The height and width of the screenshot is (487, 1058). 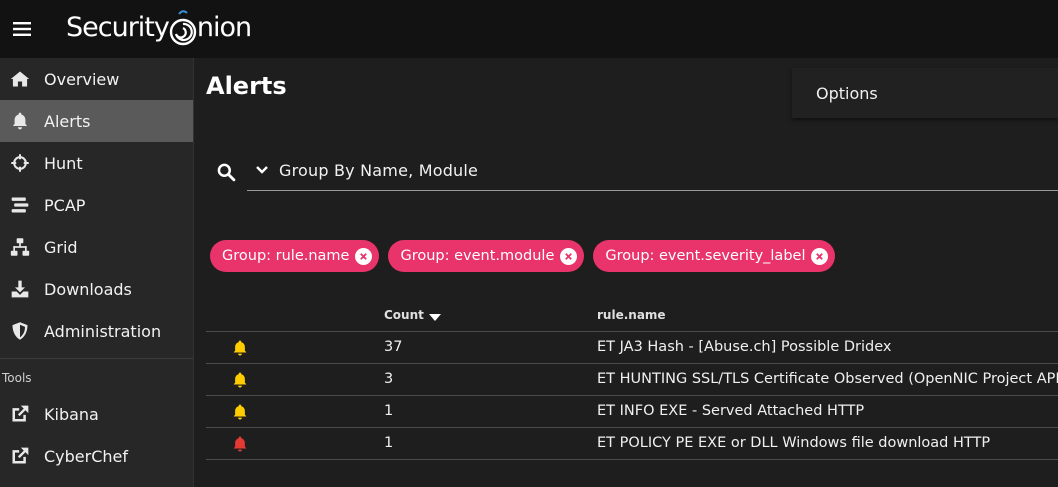 What do you see at coordinates (118, 27) in the screenshot?
I see `logo-text-security: Security` at bounding box center [118, 27].